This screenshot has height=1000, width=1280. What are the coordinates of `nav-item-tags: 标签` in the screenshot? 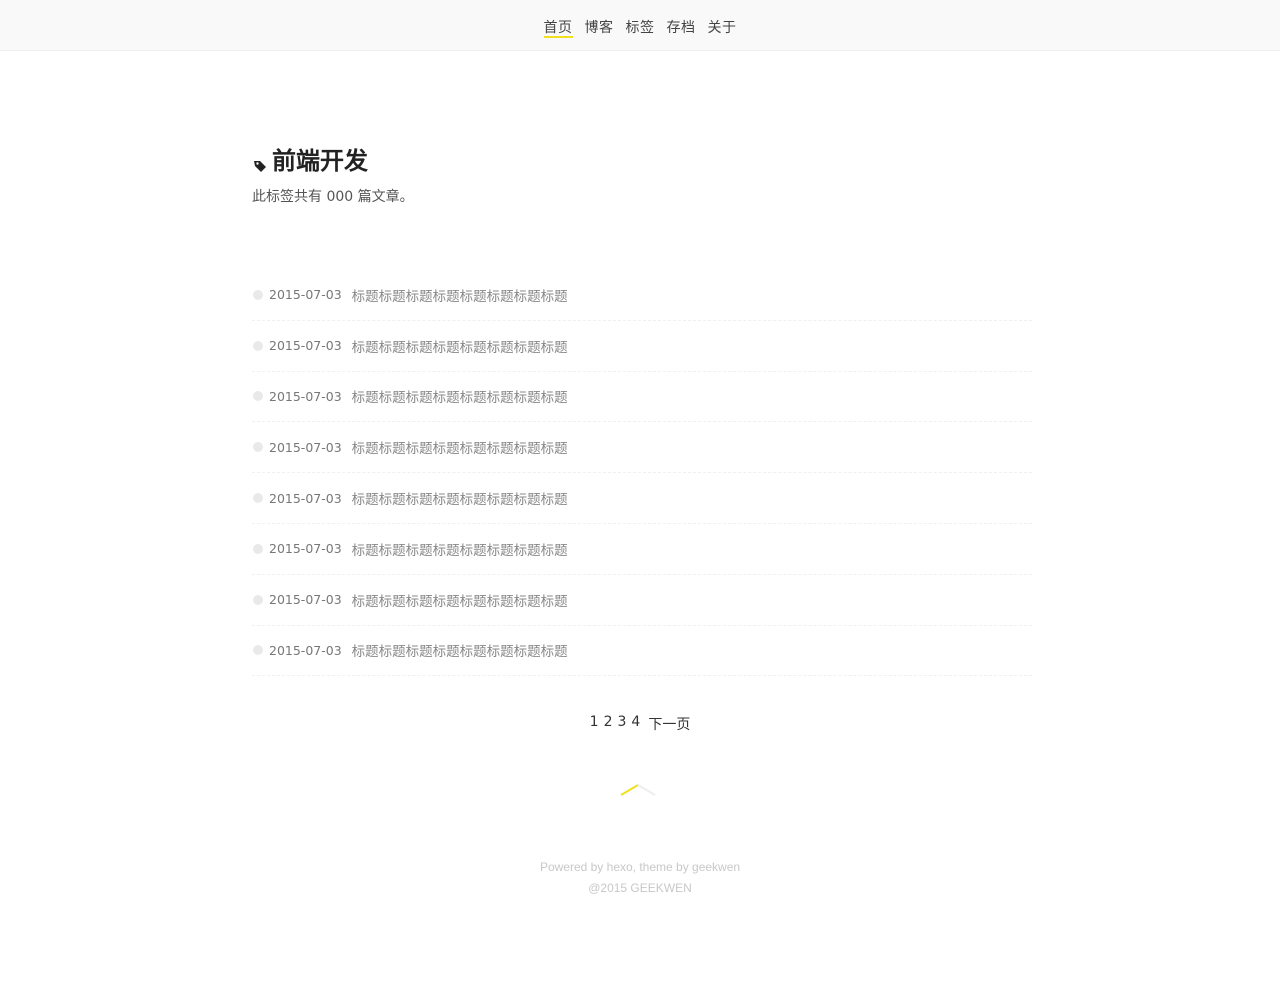 It's located at (640, 19).